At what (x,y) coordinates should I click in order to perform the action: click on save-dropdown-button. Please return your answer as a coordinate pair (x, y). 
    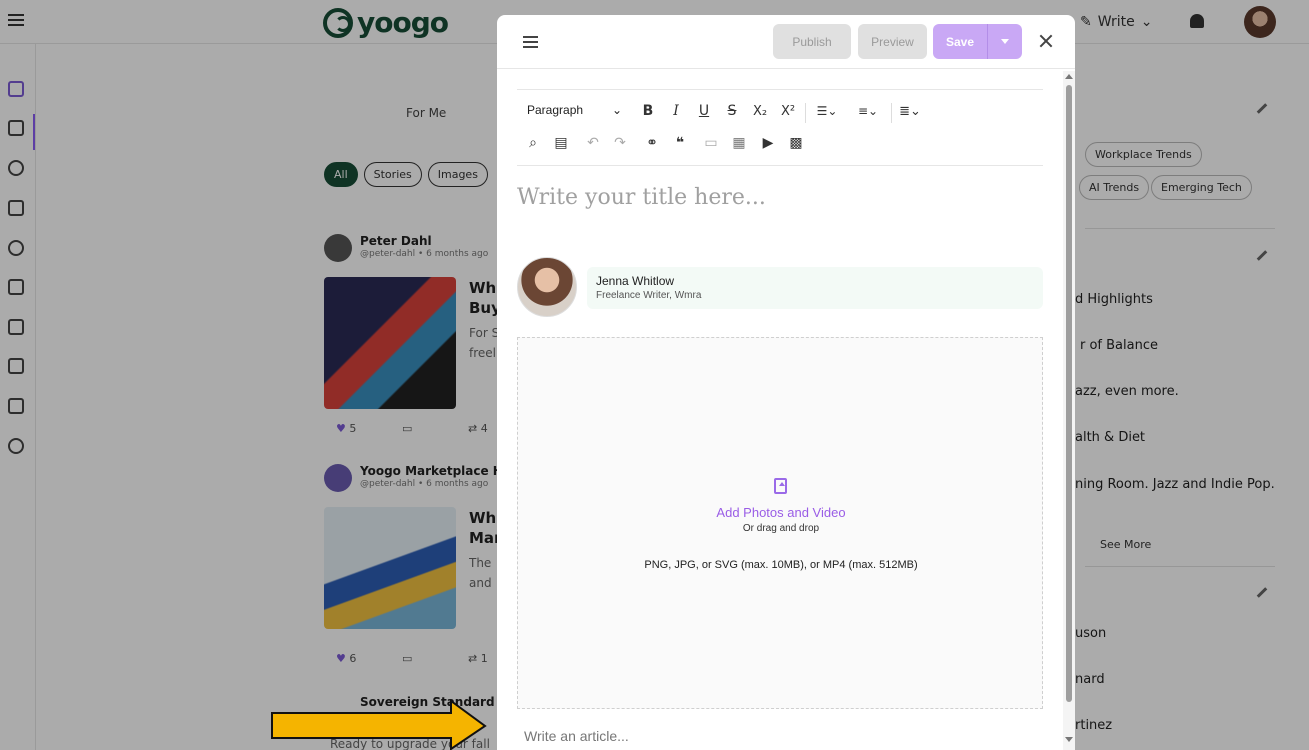
    Looking at the image, I should click on (1004, 41).